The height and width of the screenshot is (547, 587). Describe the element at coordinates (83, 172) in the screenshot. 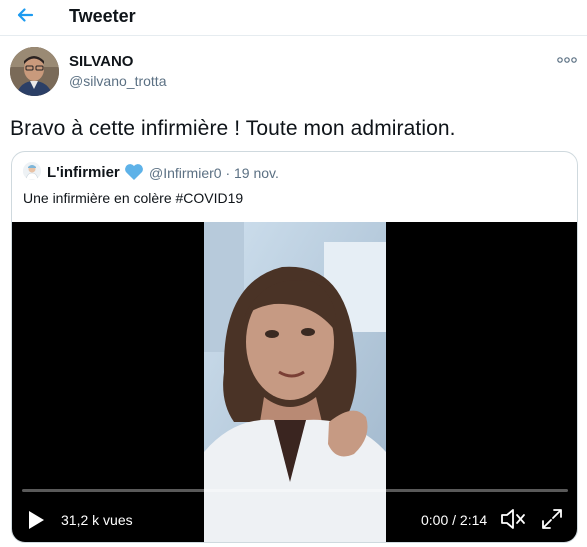

I see `quoted-author-name: L'infirmier` at that location.